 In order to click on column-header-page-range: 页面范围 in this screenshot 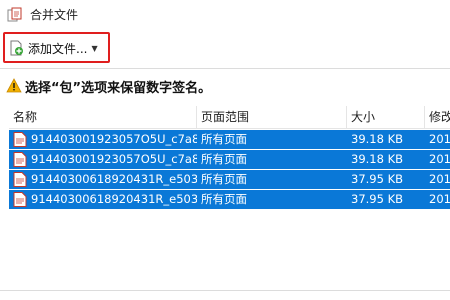, I will do `click(272, 117)`.